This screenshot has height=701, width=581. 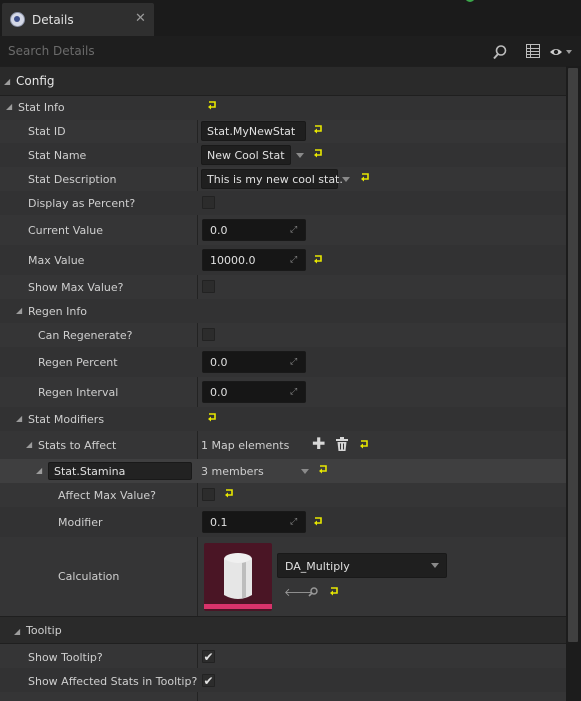 What do you see at coordinates (78, 392) in the screenshot?
I see `regen-interval-label: Regen Interval` at bounding box center [78, 392].